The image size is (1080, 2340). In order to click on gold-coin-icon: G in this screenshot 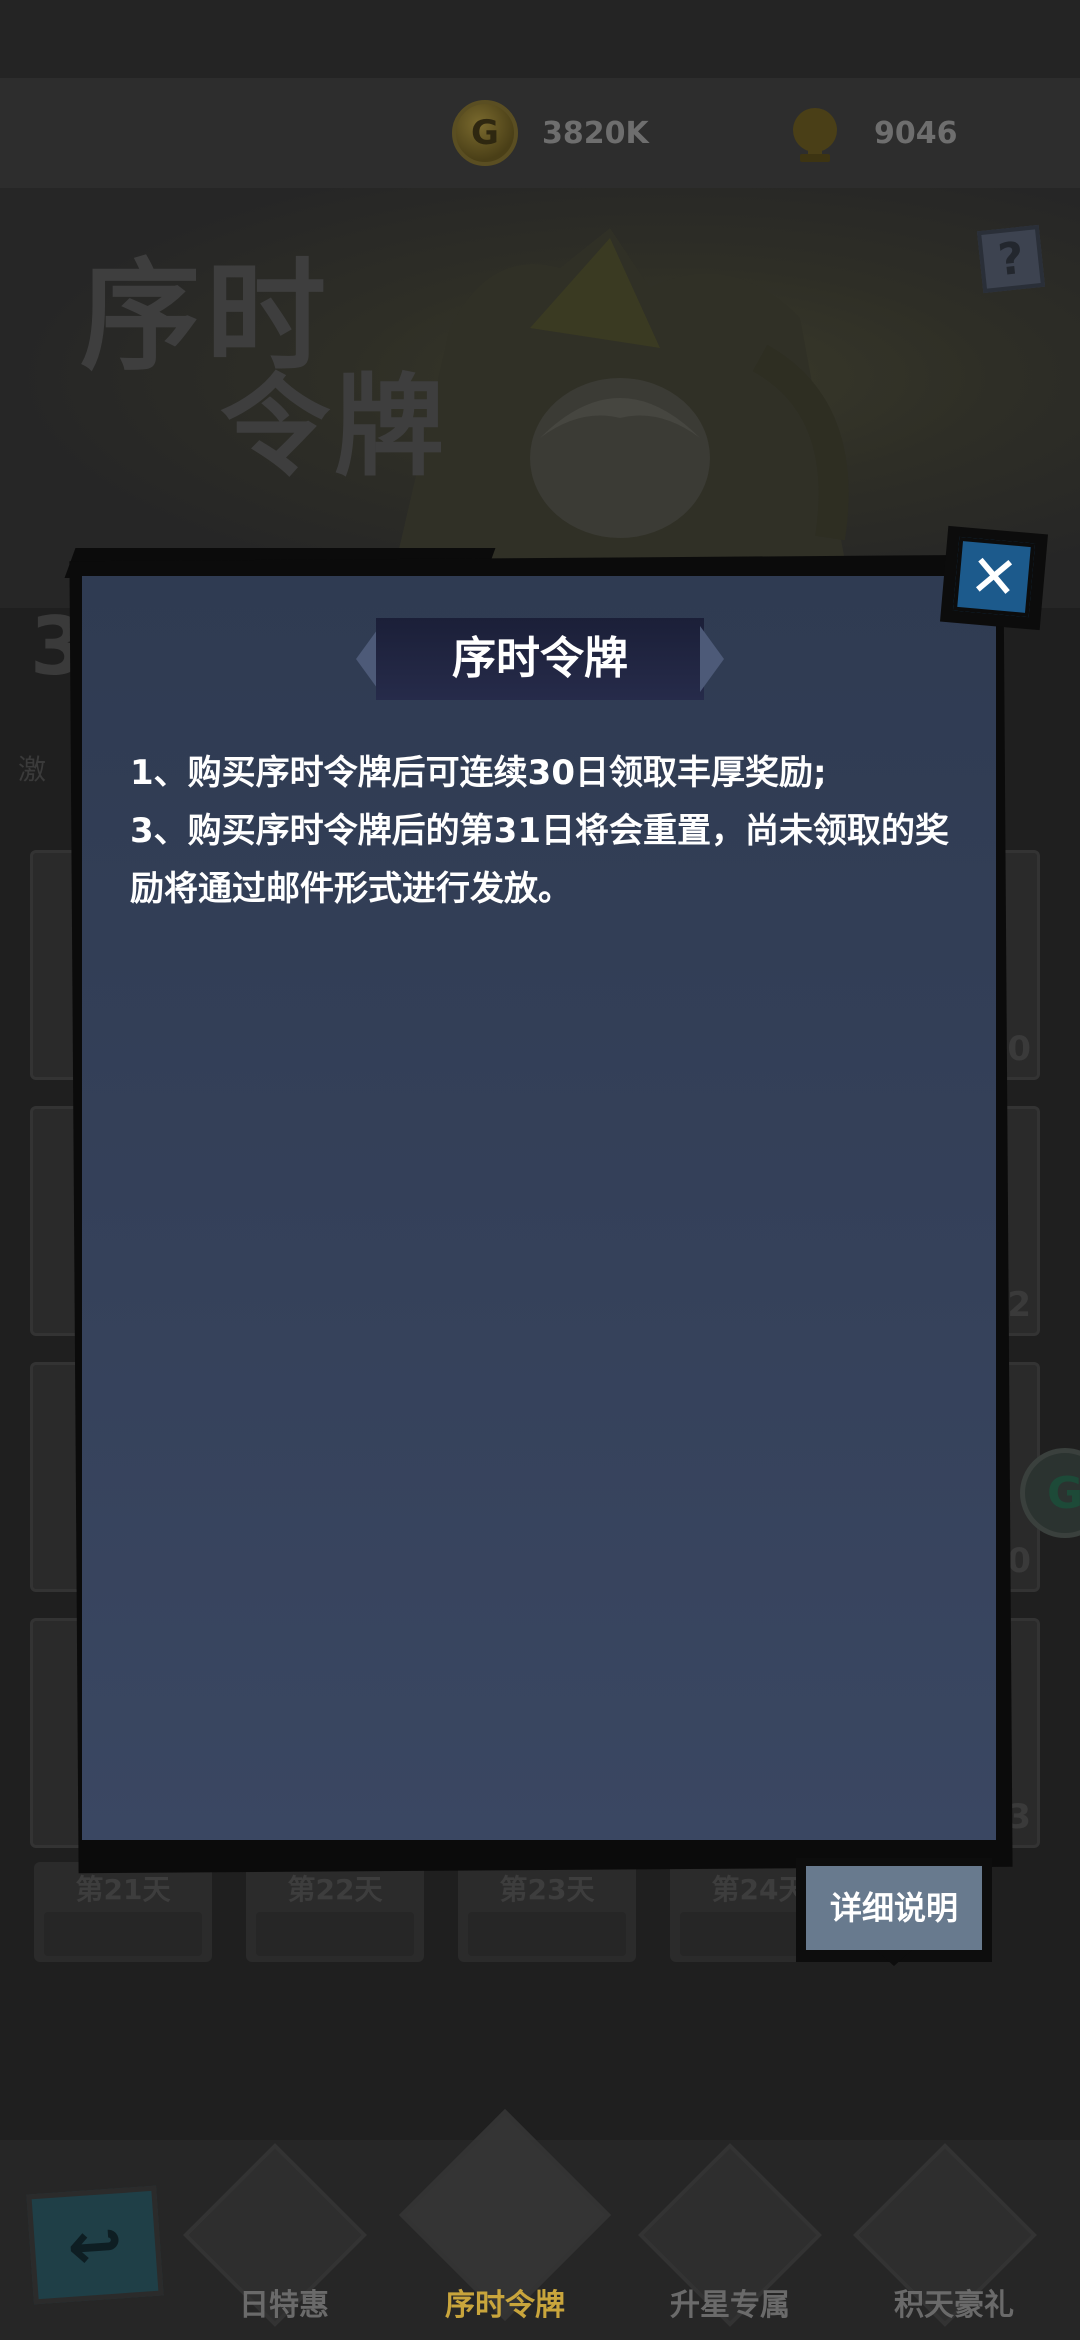, I will do `click(485, 133)`.